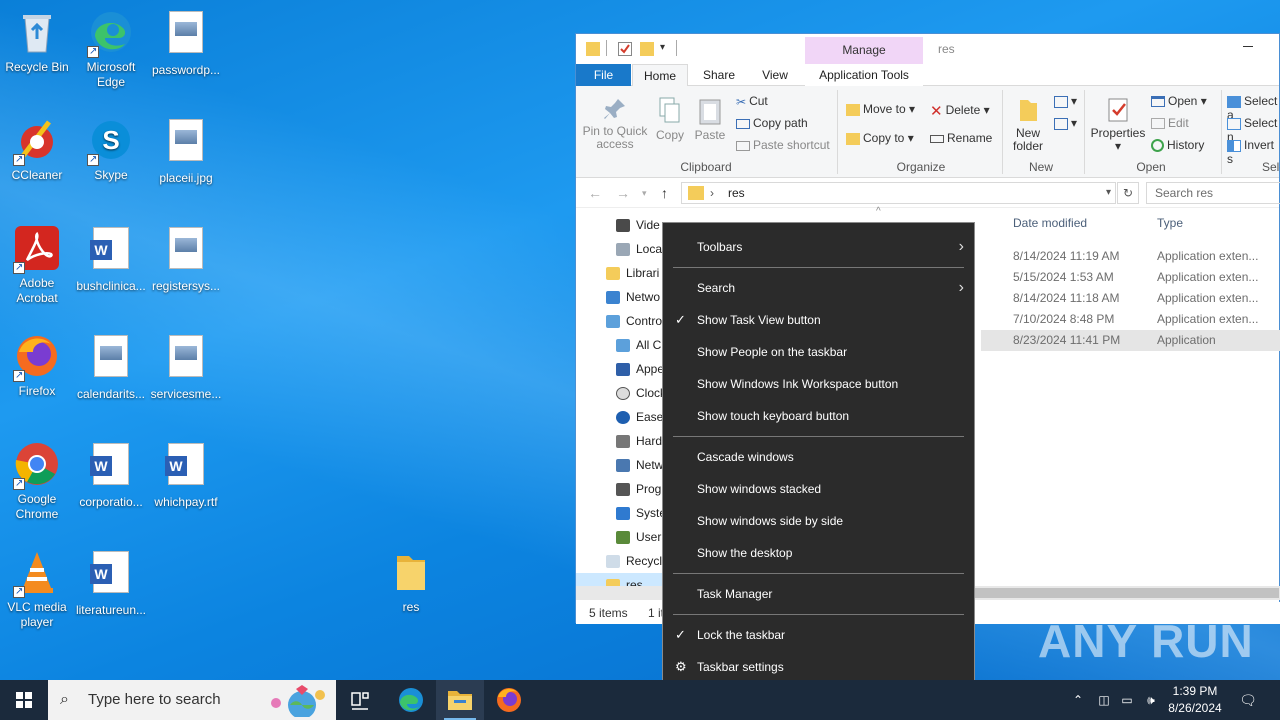 Image resolution: width=1280 pixels, height=720 pixels. Describe the element at coordinates (880, 138) in the screenshot. I see `copy-to-button: Copy to ▾` at that location.